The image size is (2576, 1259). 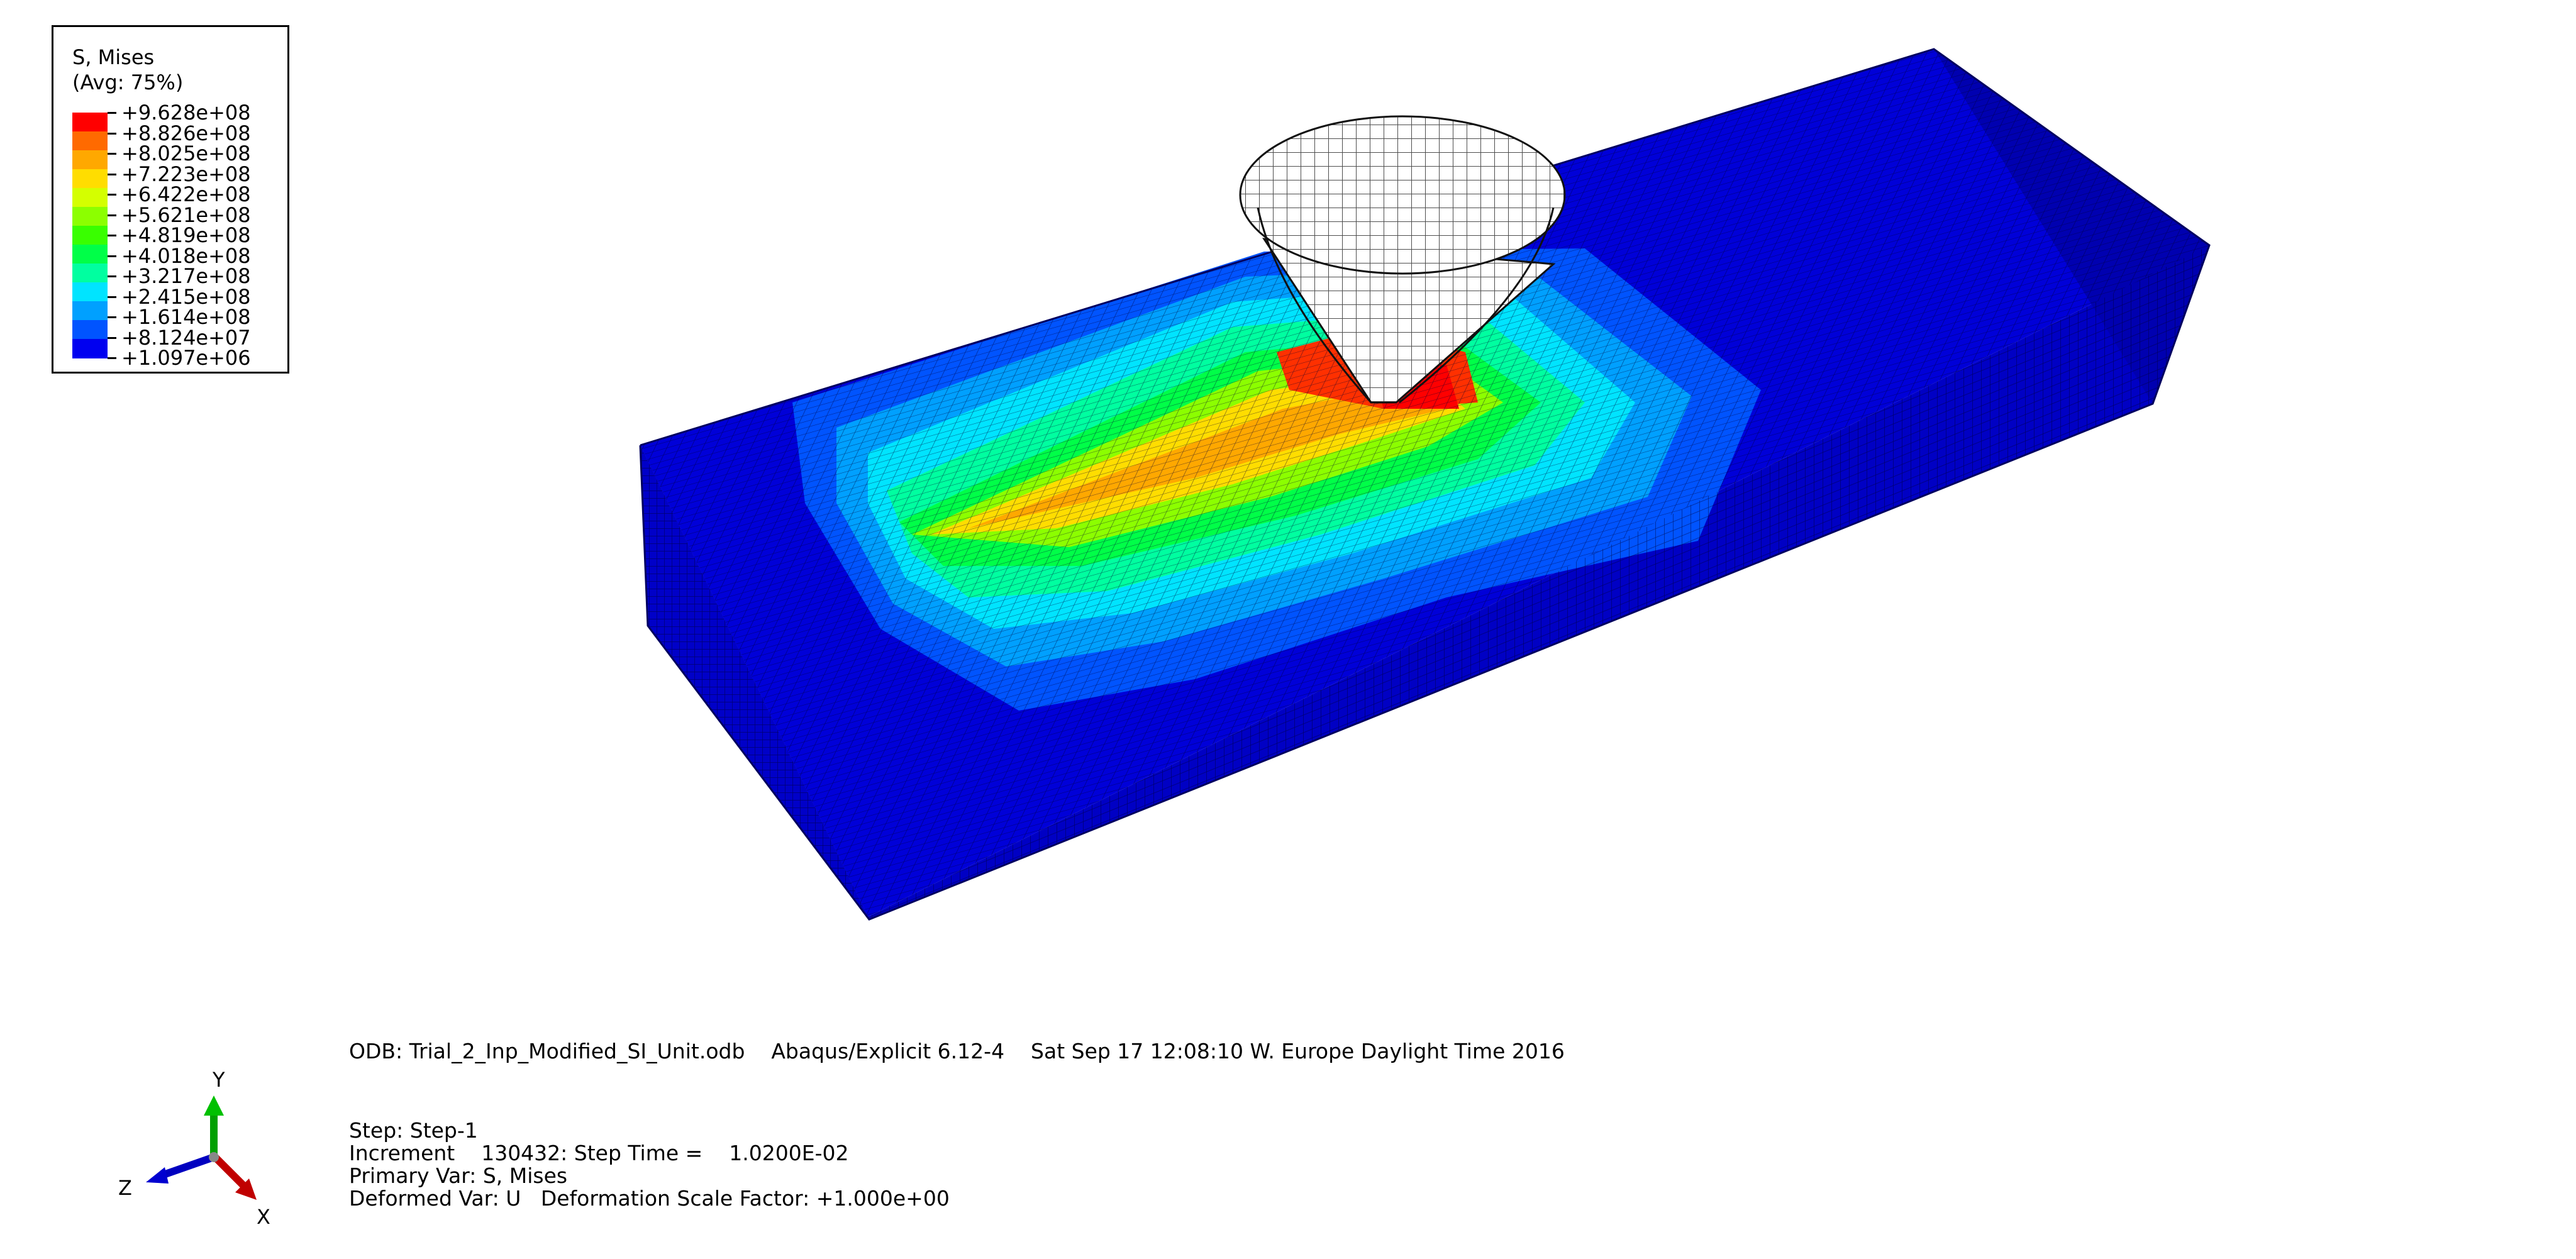 I want to click on triad-y-label: Y, so click(x=218, y=1080).